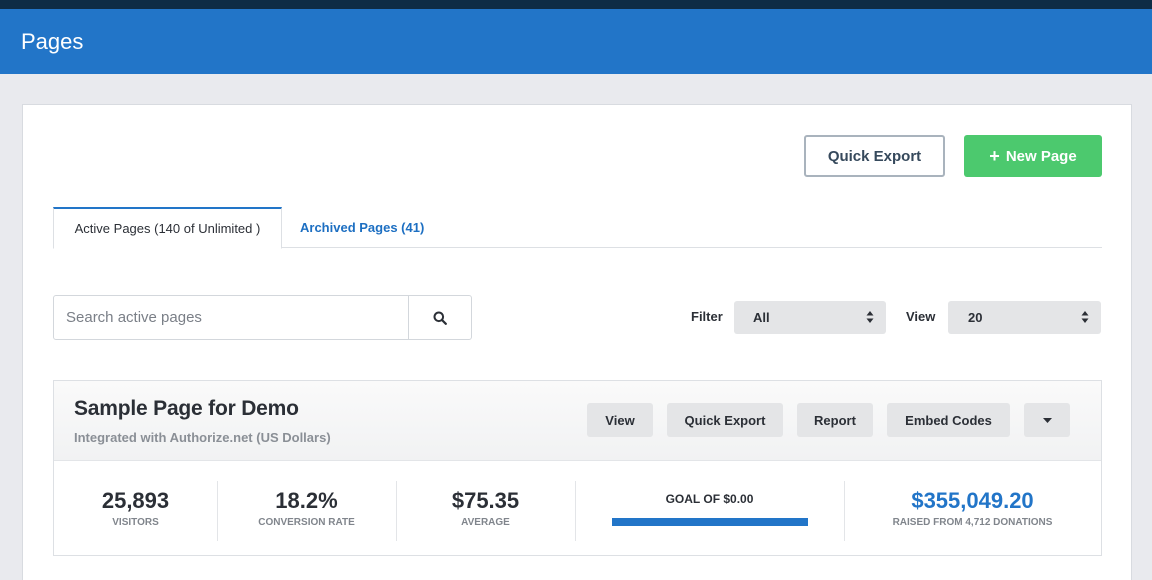 The image size is (1152, 580). I want to click on average-label: AVERAGE, so click(485, 522).